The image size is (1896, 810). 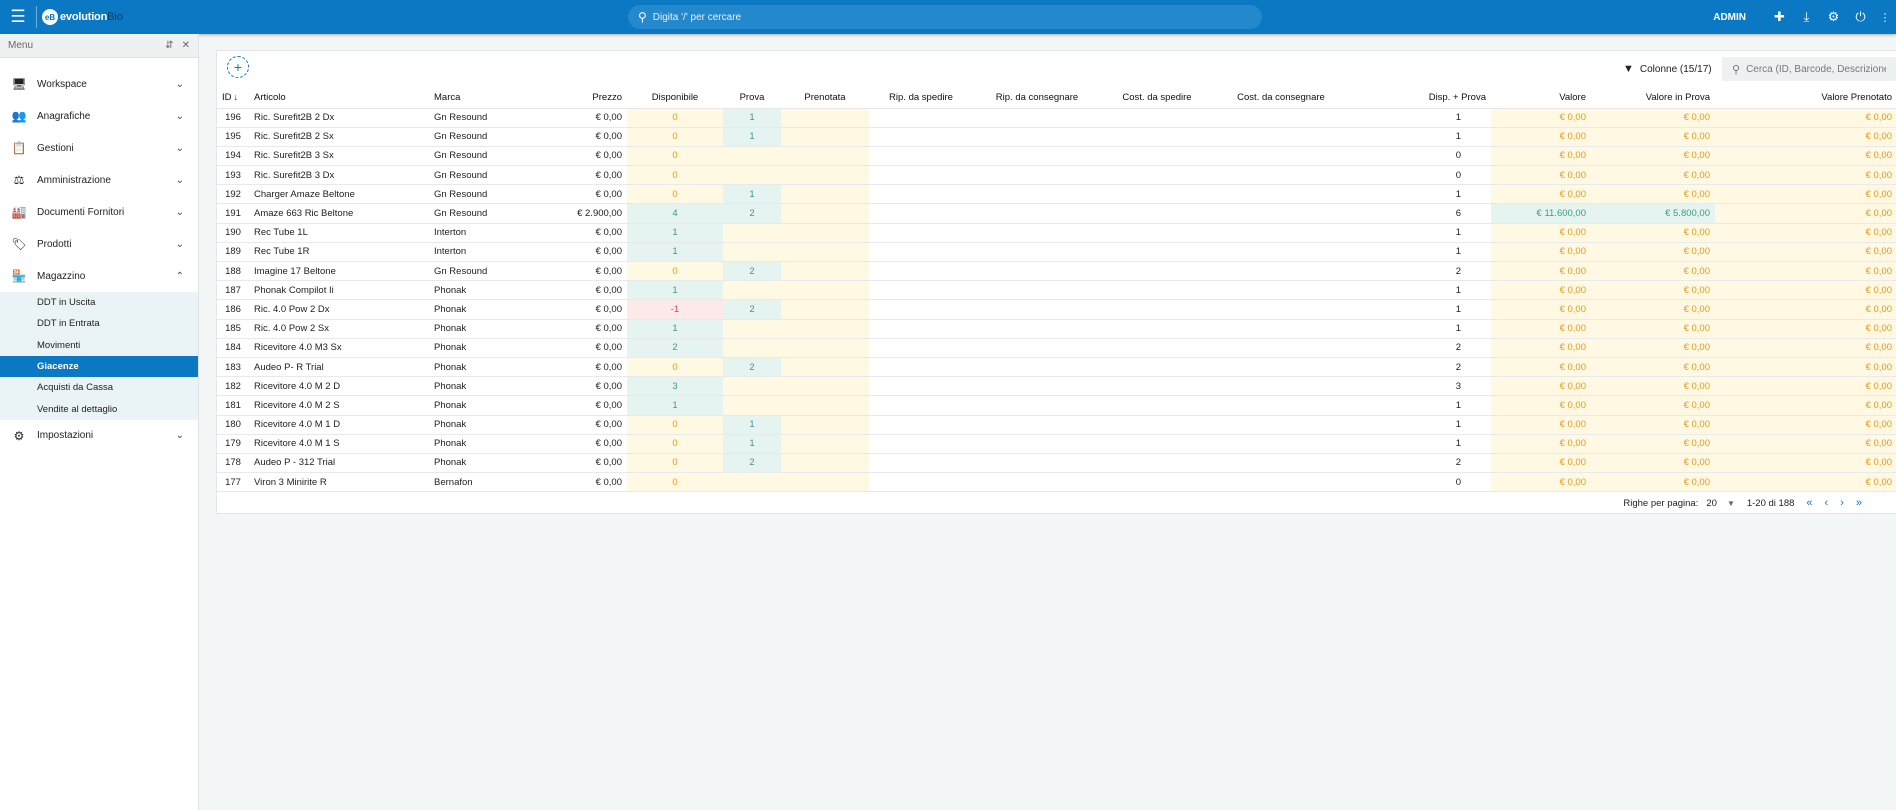 What do you see at coordinates (1809, 503) in the screenshot?
I see `first-page-icon: «` at bounding box center [1809, 503].